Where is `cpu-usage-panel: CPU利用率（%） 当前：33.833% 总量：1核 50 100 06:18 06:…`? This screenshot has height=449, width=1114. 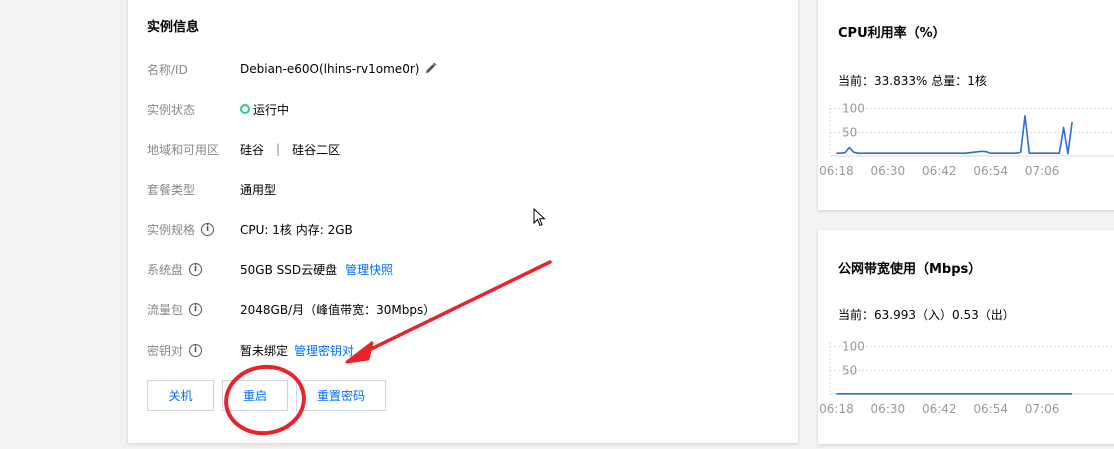 cpu-usage-panel: CPU利用率（%） 当前：33.833% 总量：1核 50 100 06:18 06:… is located at coordinates (966, 105).